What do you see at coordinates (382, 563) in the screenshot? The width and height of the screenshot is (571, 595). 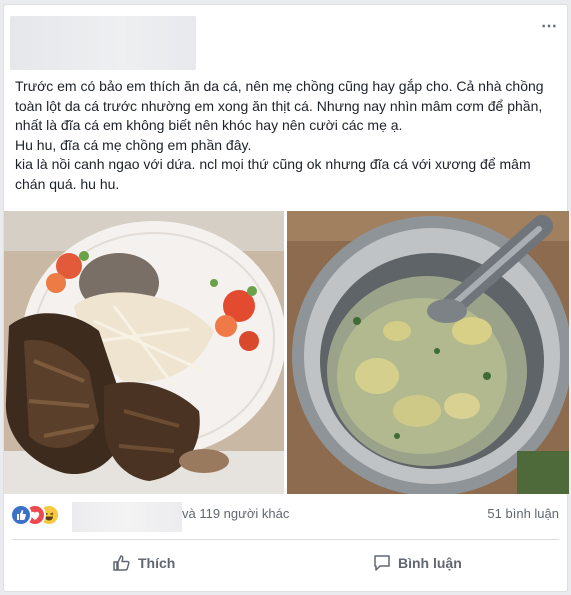 I see `comment-bubble-icon` at bounding box center [382, 563].